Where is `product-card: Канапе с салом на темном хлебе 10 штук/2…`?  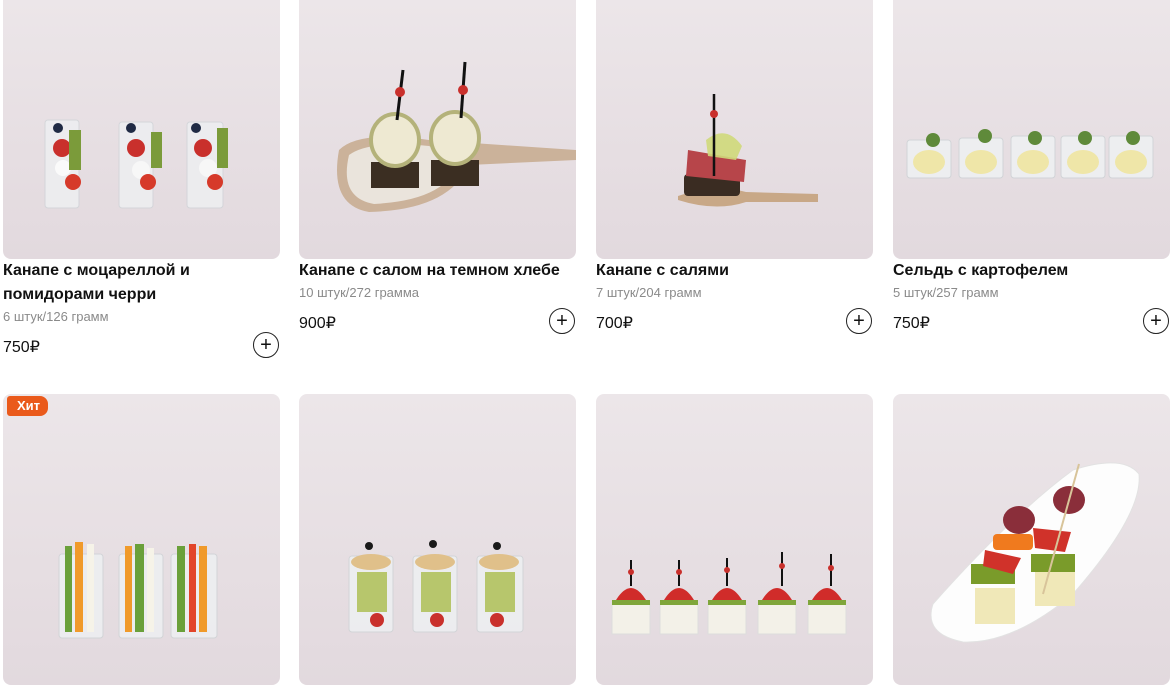 product-card: Канапе с салом на темном хлебе 10 штук/2… is located at coordinates (437, 169).